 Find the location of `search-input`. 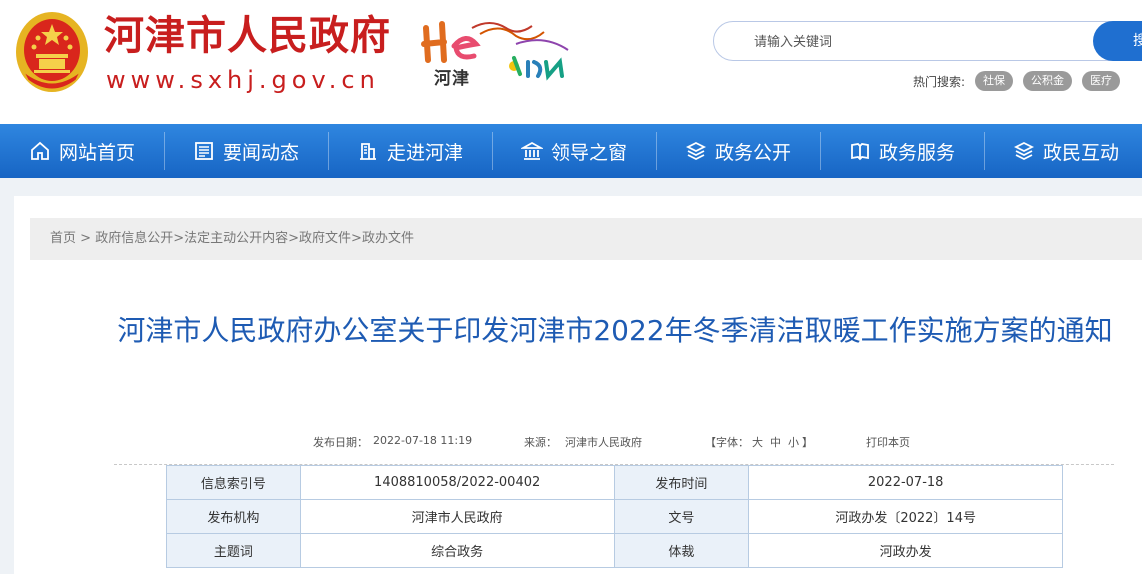

search-input is located at coordinates (914, 42).